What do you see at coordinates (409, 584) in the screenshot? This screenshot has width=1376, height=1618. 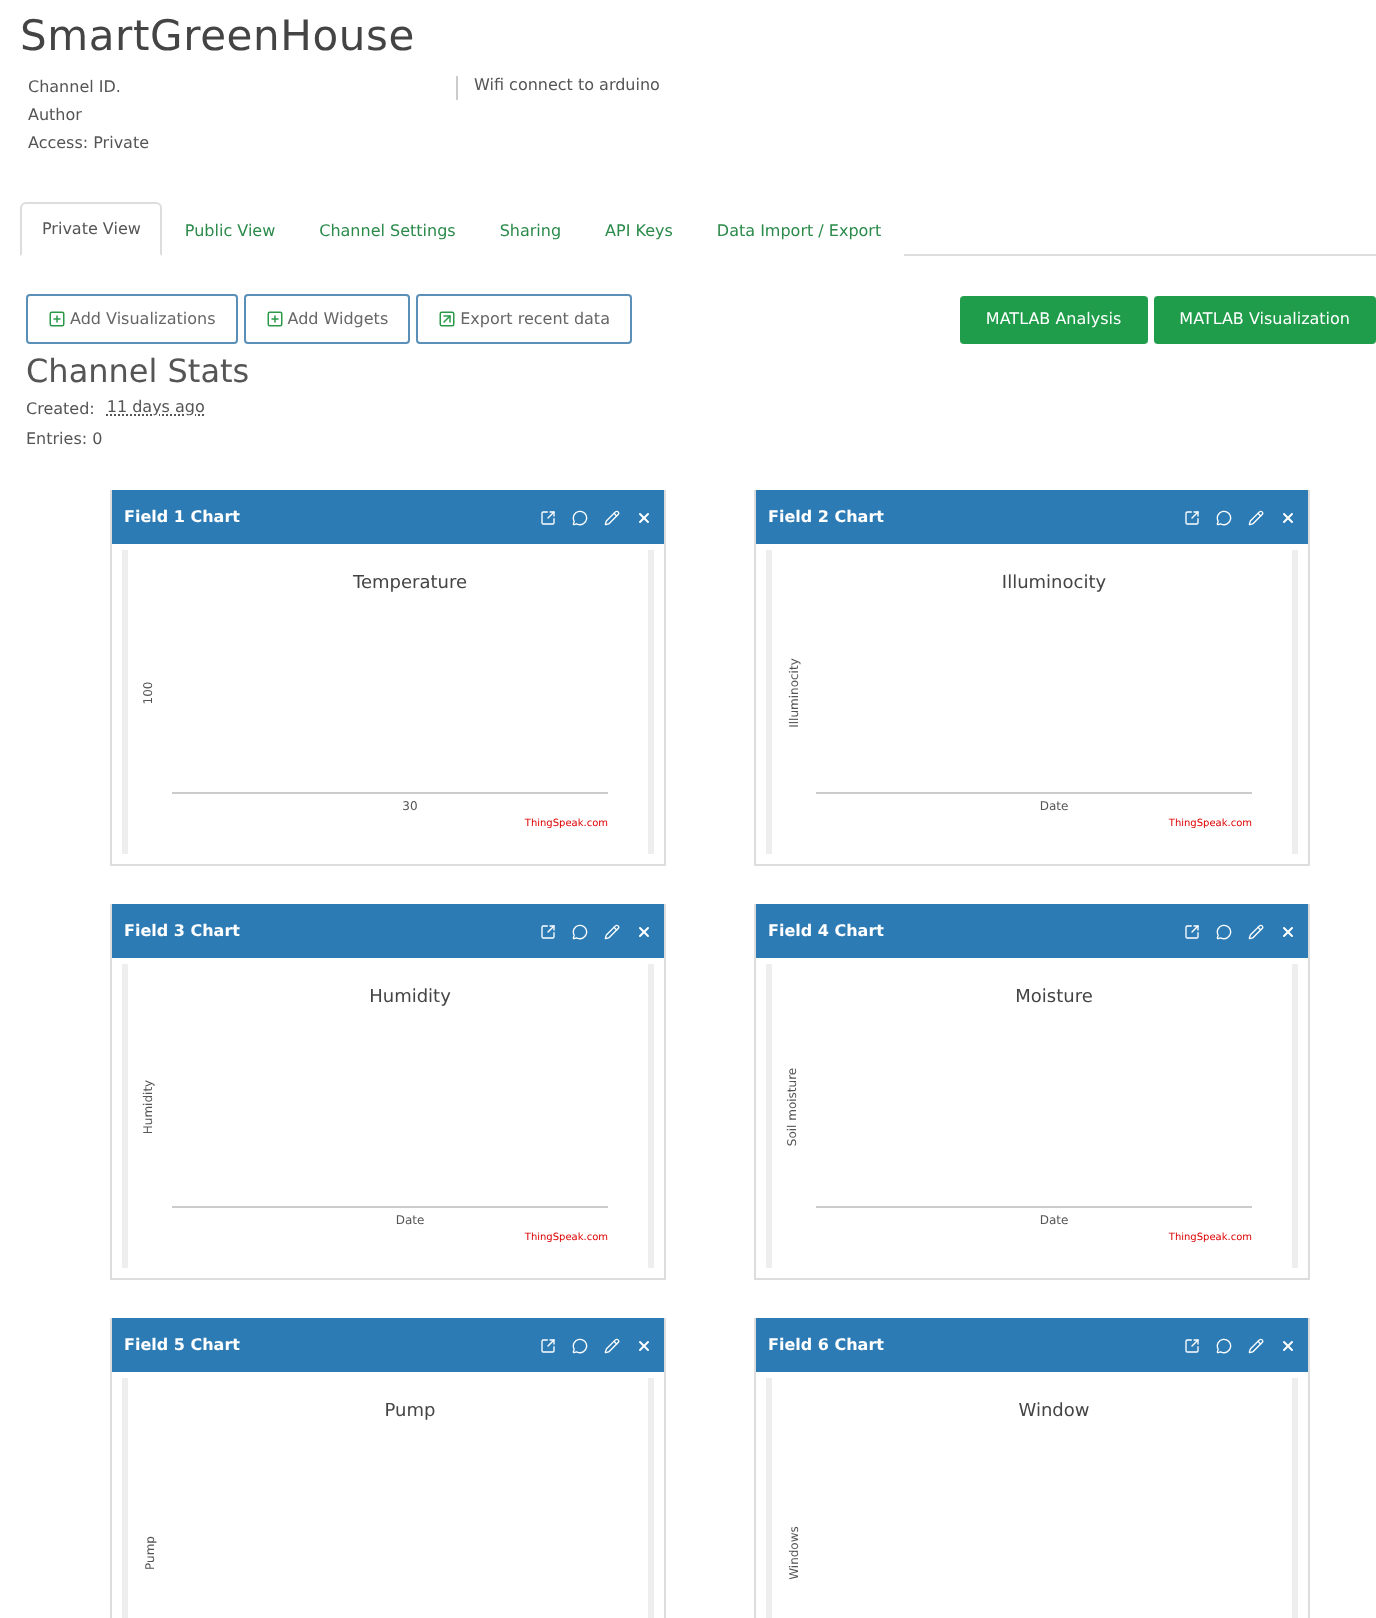 I see `chart-title: Temperature` at bounding box center [409, 584].